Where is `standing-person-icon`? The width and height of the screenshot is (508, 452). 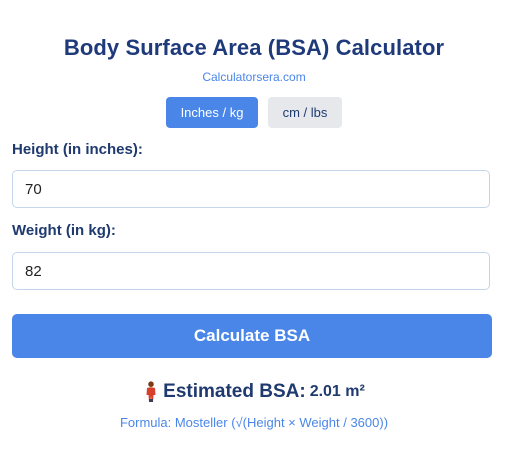
standing-person-icon is located at coordinates (151, 392).